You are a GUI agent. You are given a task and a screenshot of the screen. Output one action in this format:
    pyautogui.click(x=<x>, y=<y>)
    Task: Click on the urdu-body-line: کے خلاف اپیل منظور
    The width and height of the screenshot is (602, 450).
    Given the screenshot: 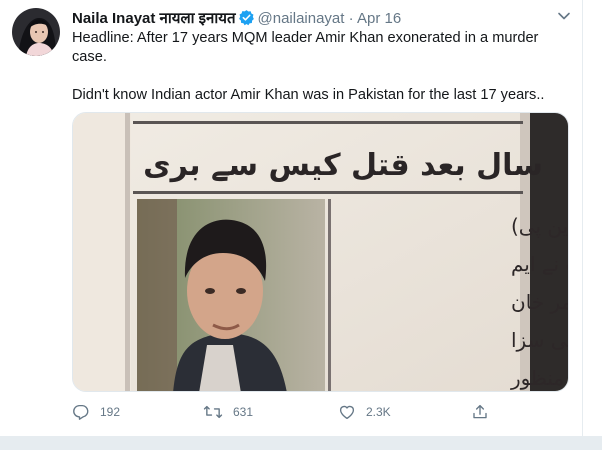 What is the action you would take?
    pyautogui.click(x=539, y=378)
    